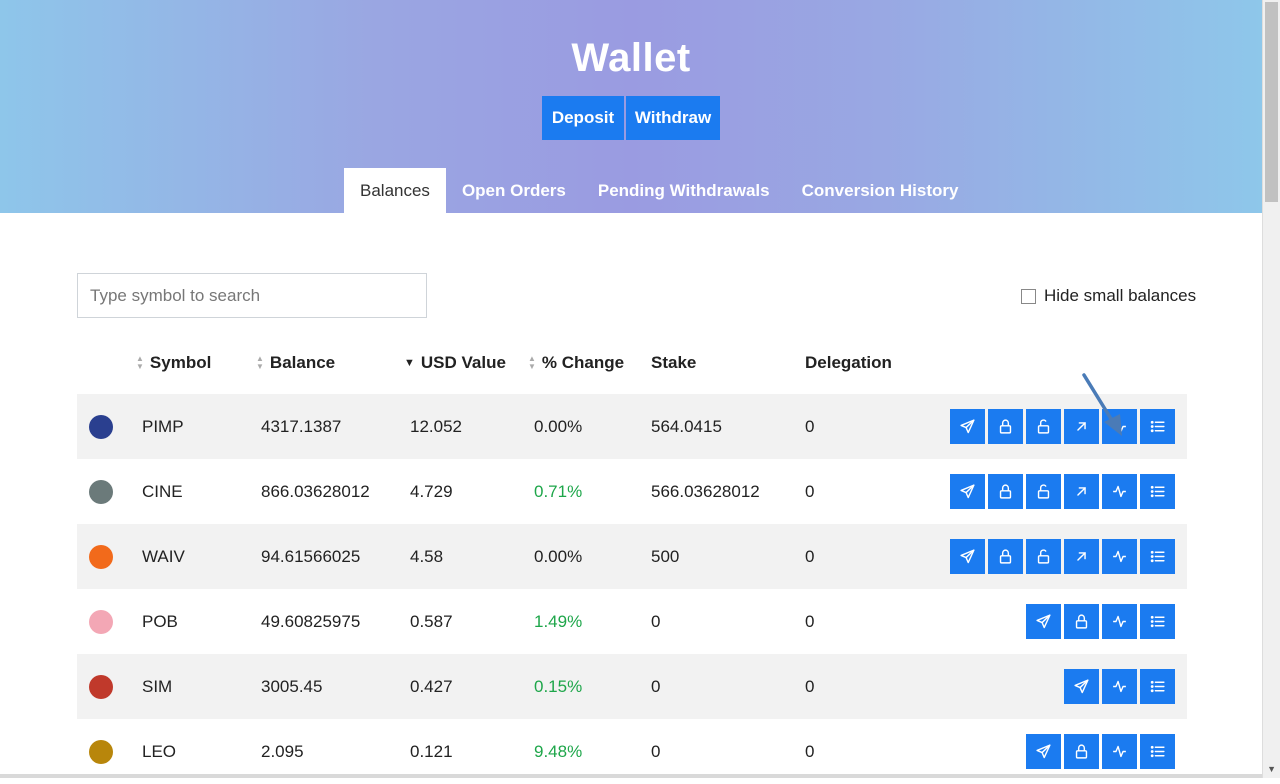  Describe the element at coordinates (673, 118) in the screenshot. I see `withdraw-button: Withdraw` at that location.